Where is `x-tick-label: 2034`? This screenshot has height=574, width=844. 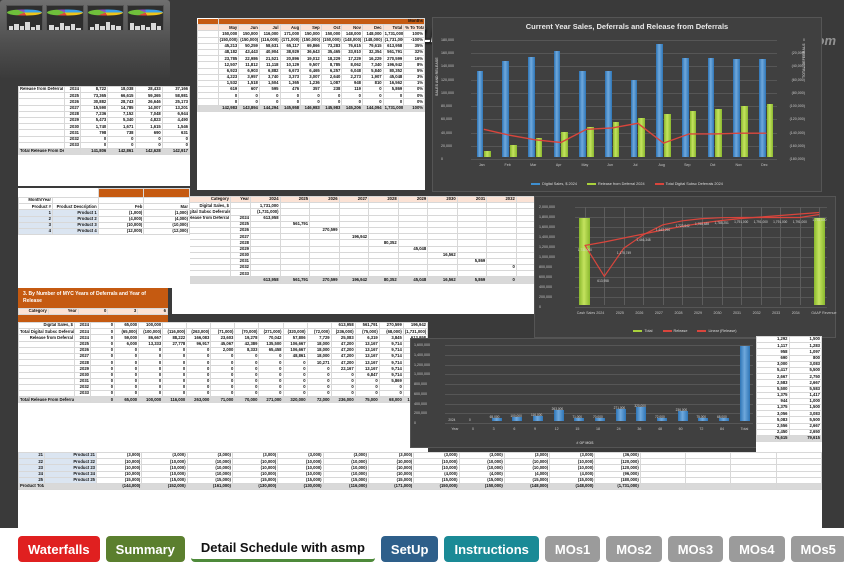
x-tick-label: 2034 is located at coordinates (796, 313).